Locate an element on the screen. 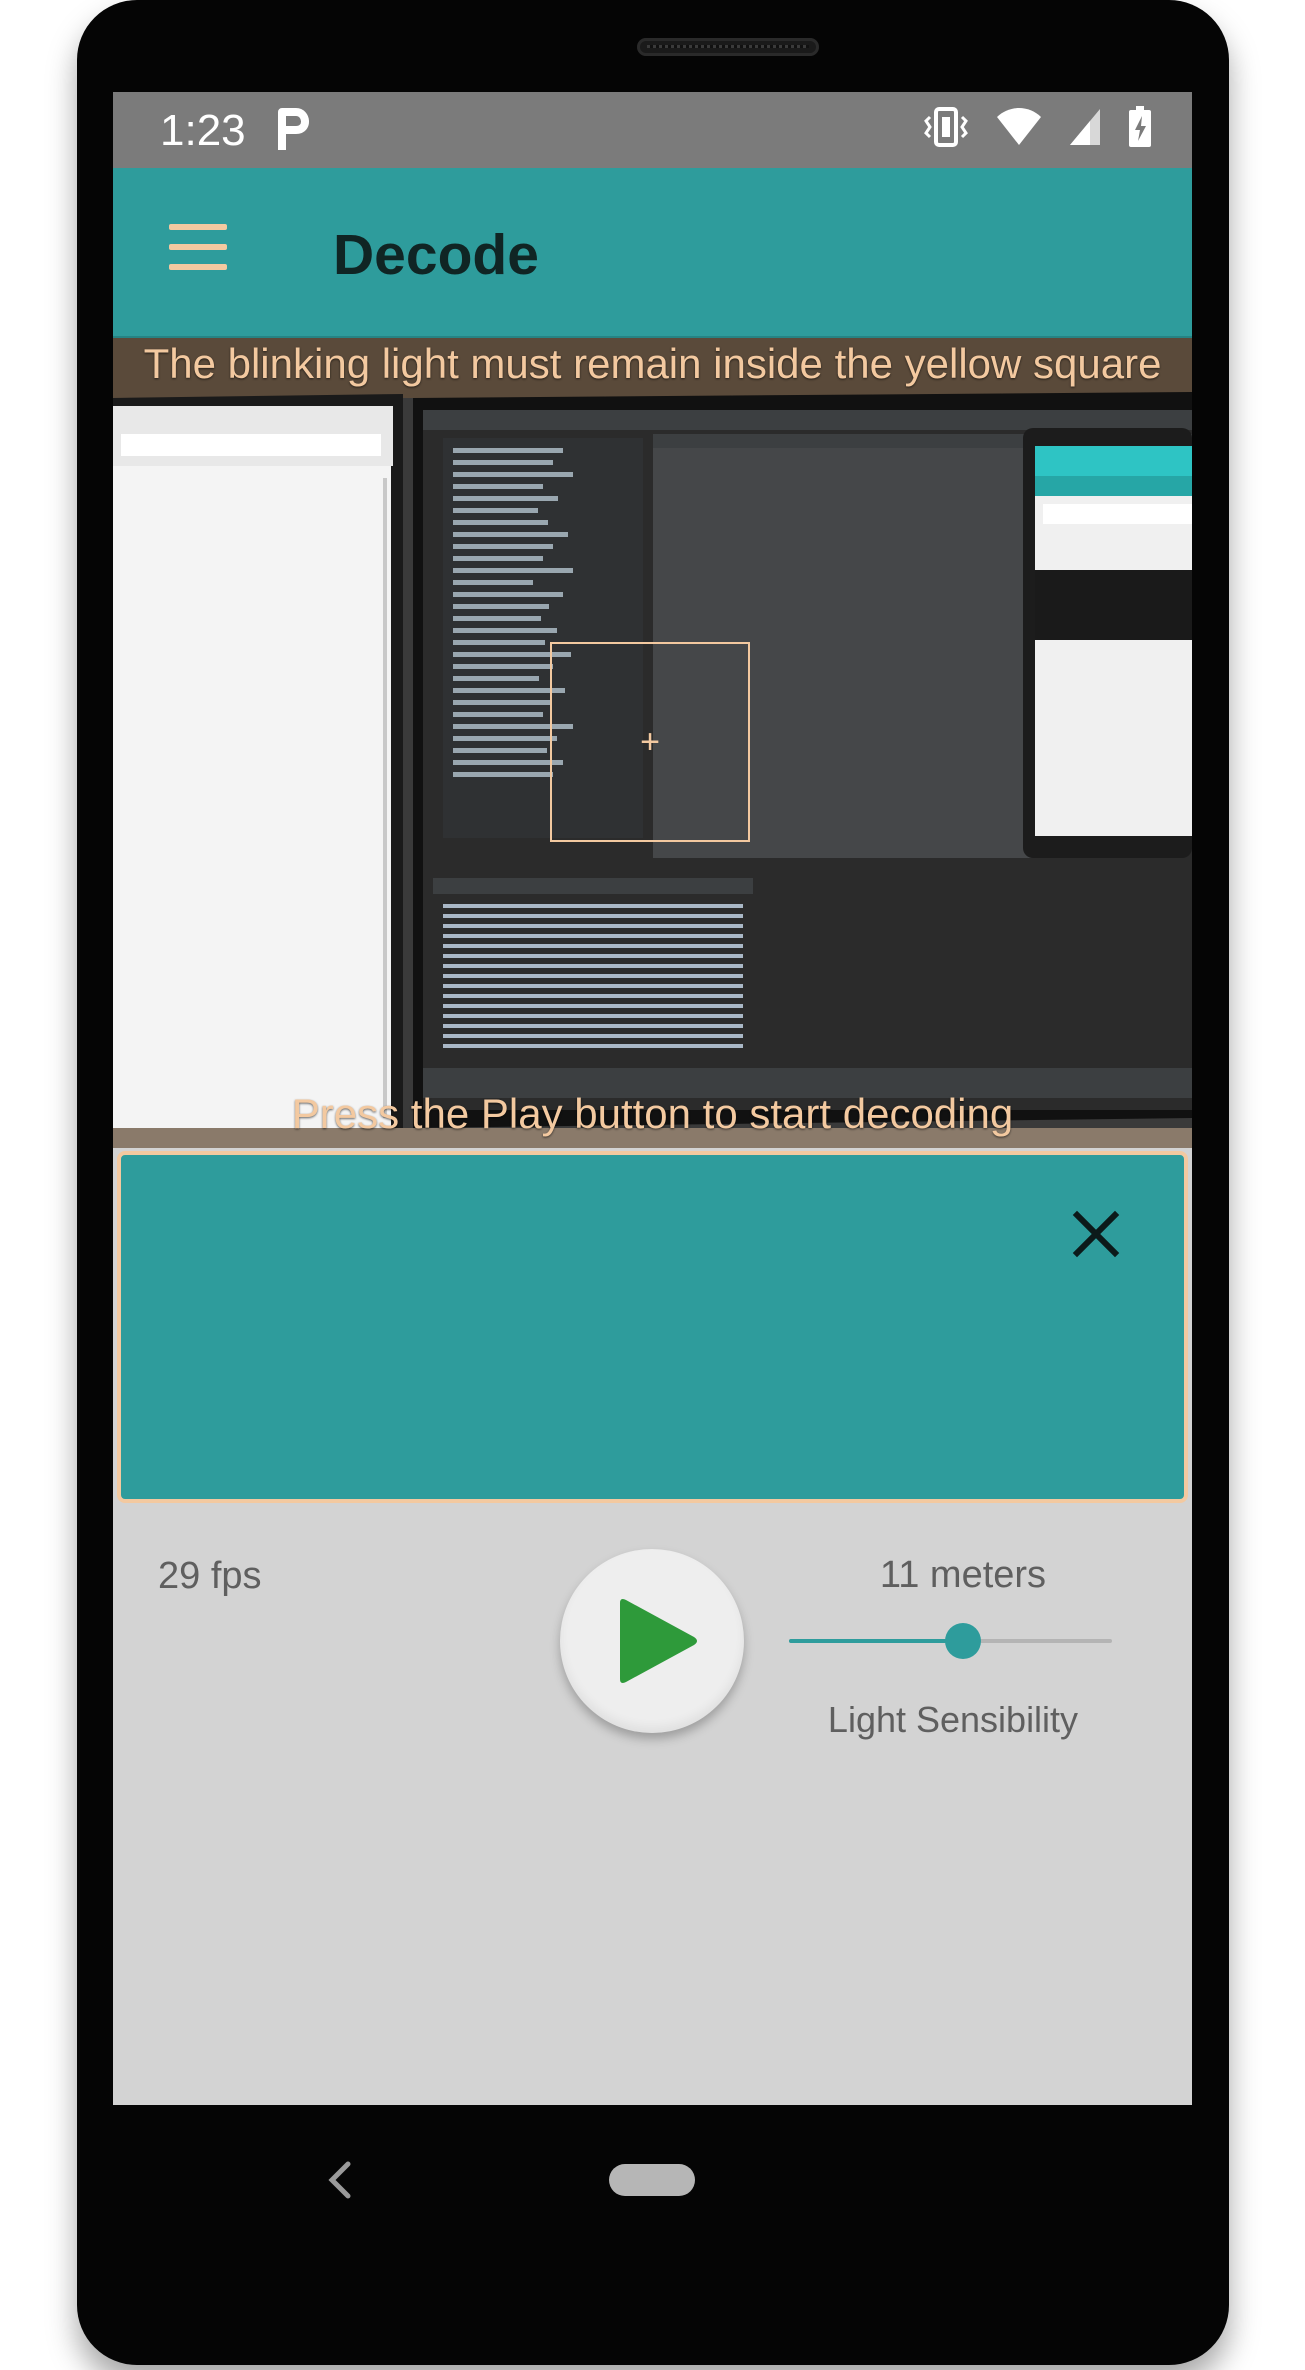 The image size is (1305, 2370). target-square: + is located at coordinates (650, 742).